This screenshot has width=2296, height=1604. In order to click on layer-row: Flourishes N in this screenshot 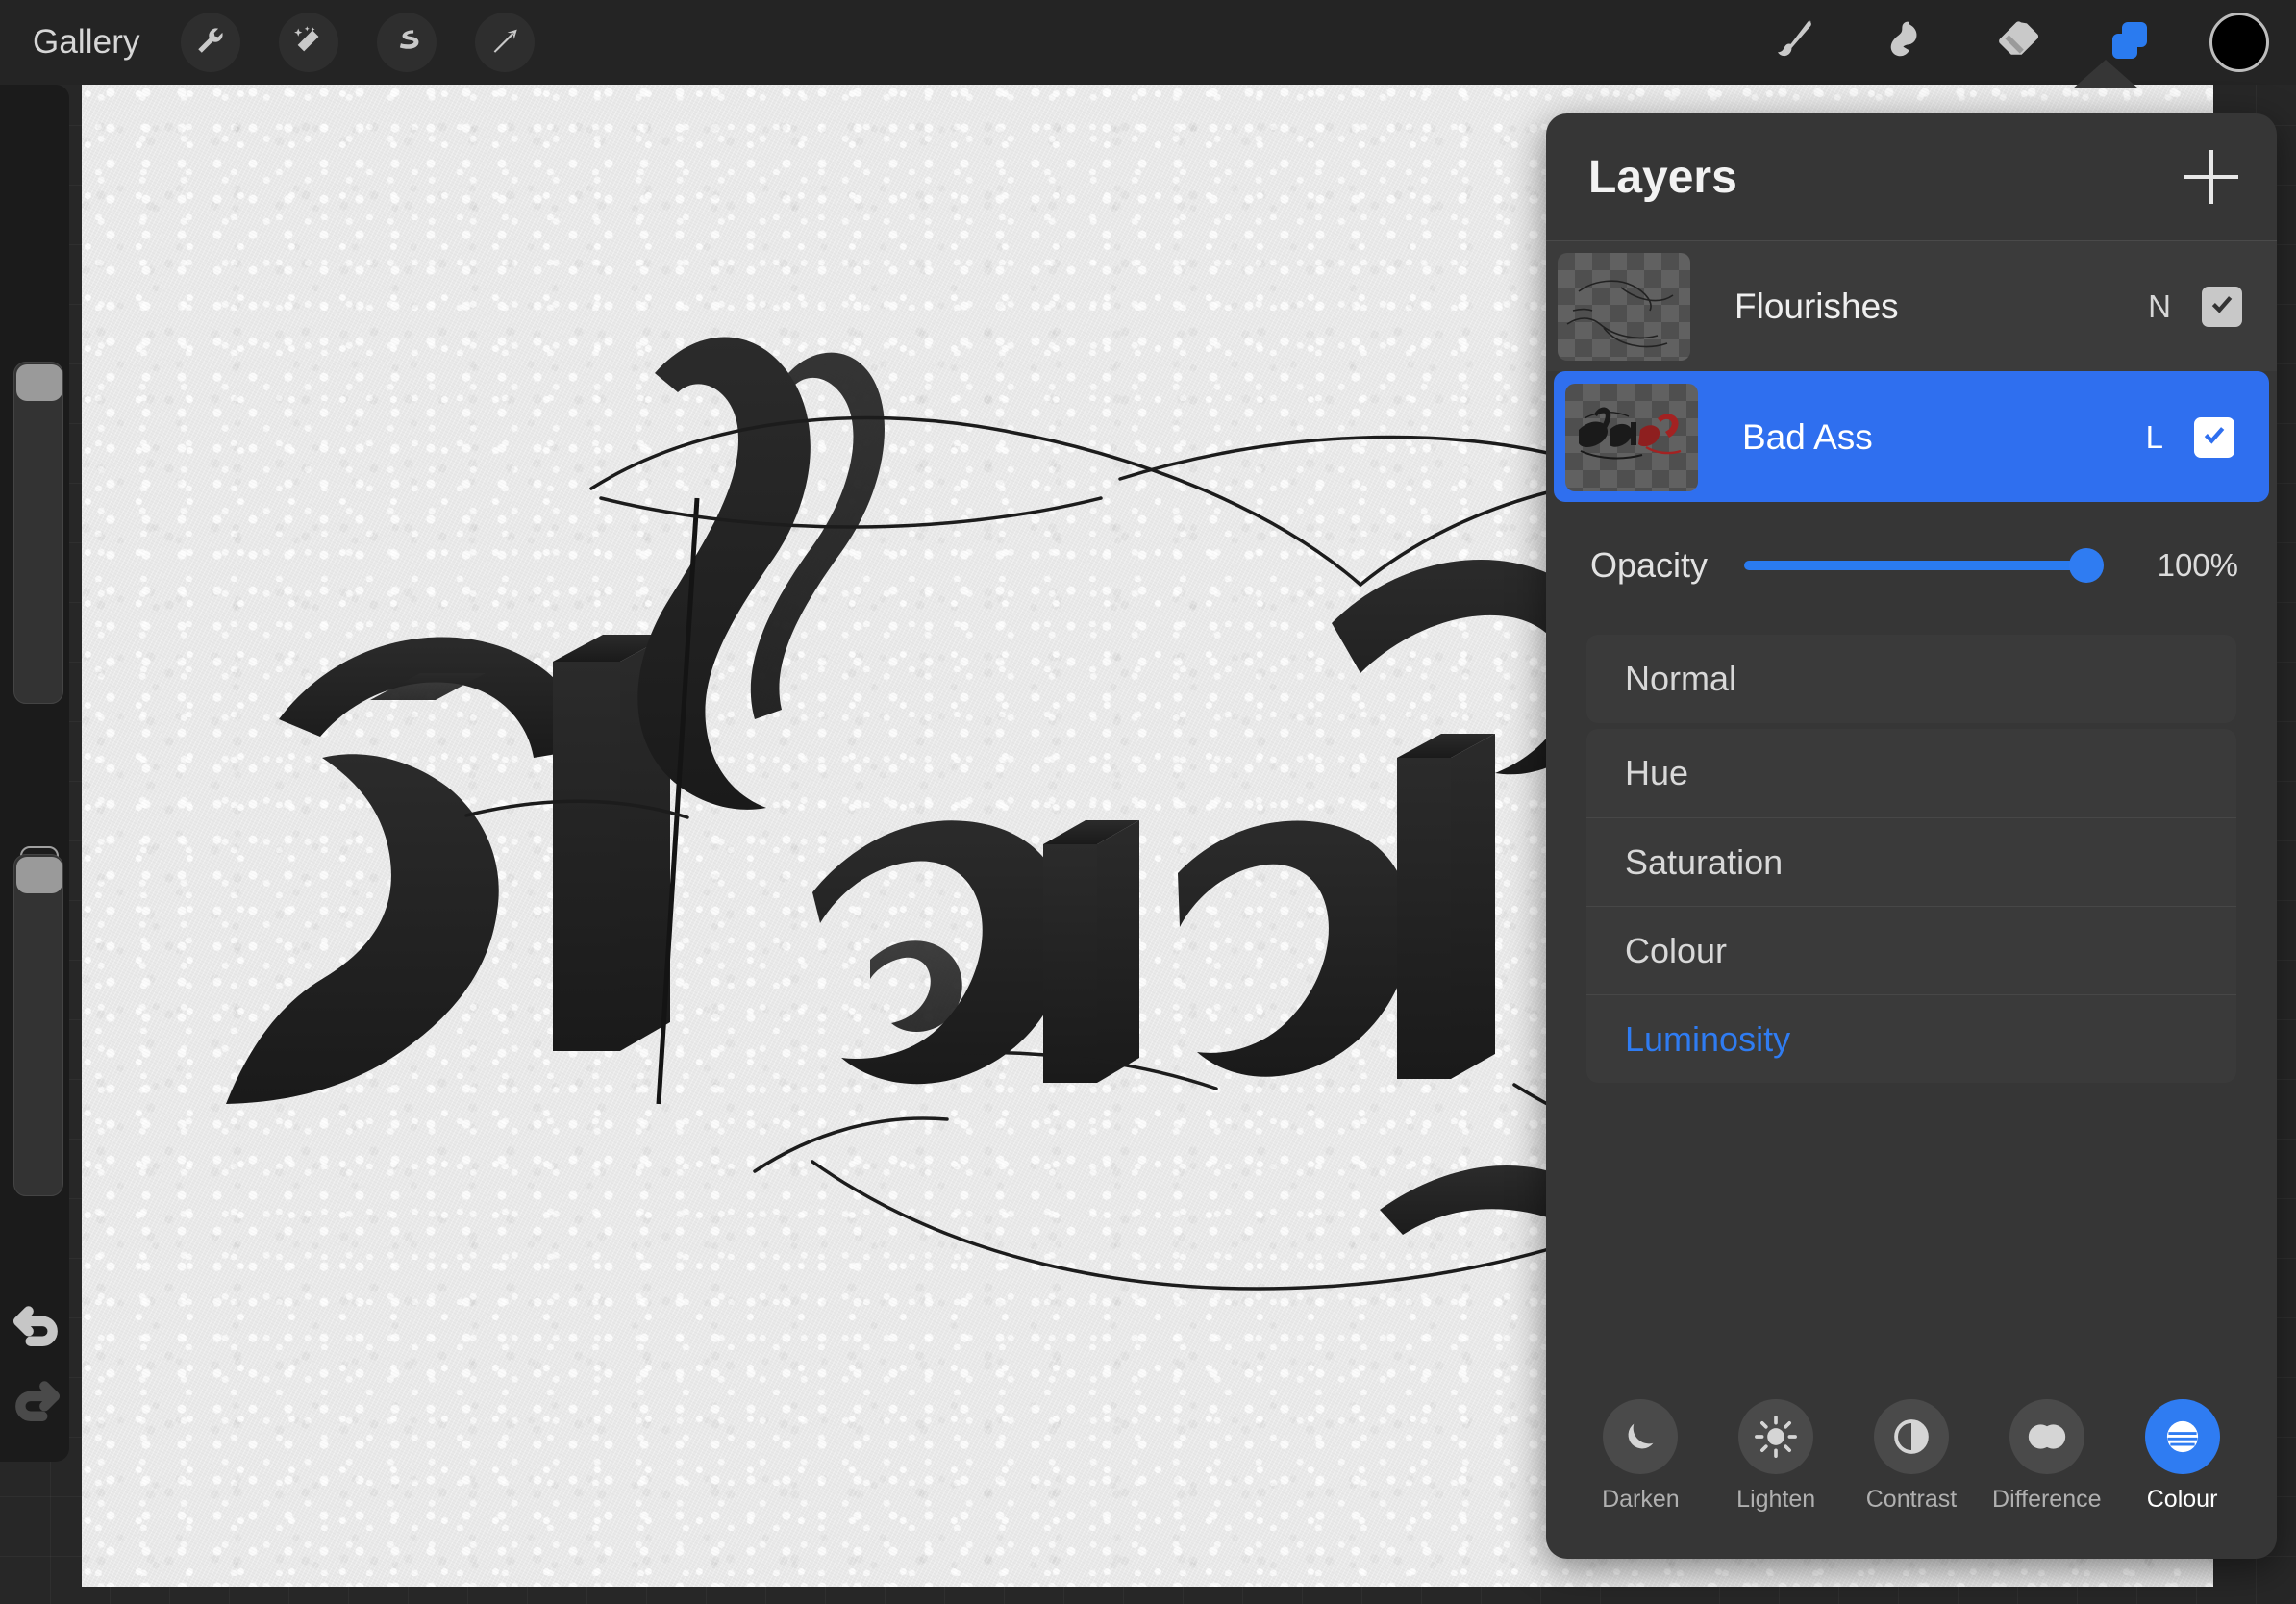, I will do `click(1911, 305)`.